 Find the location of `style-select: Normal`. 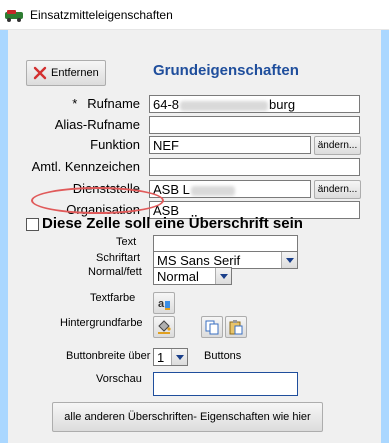

style-select: Normal is located at coordinates (192, 276).